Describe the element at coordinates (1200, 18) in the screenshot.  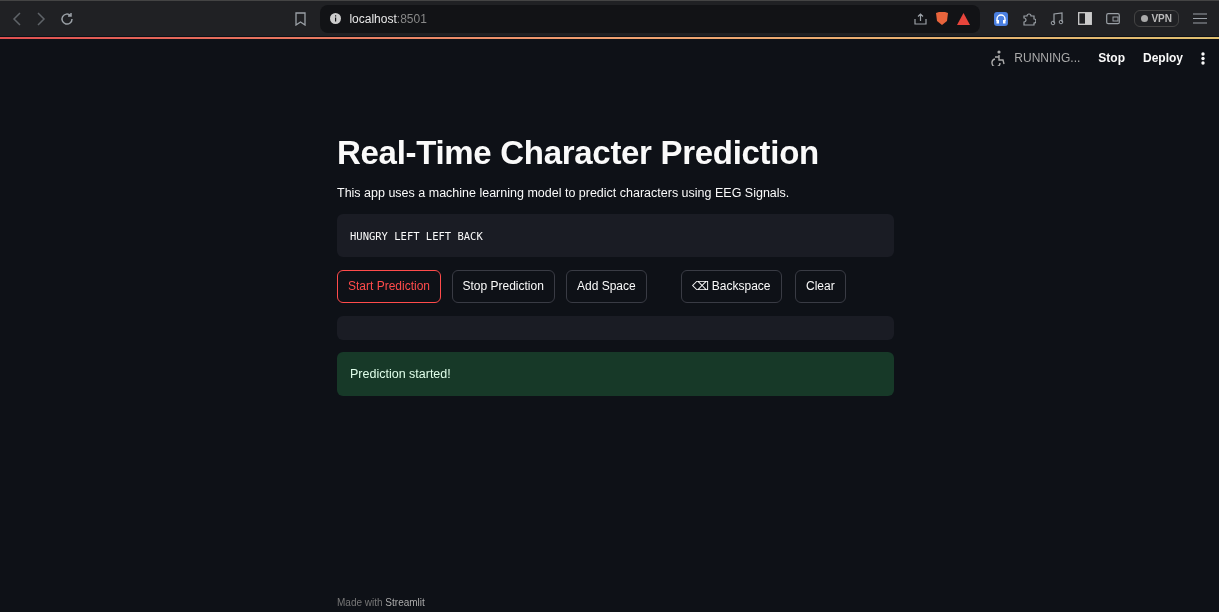
I see `menu-icon` at that location.